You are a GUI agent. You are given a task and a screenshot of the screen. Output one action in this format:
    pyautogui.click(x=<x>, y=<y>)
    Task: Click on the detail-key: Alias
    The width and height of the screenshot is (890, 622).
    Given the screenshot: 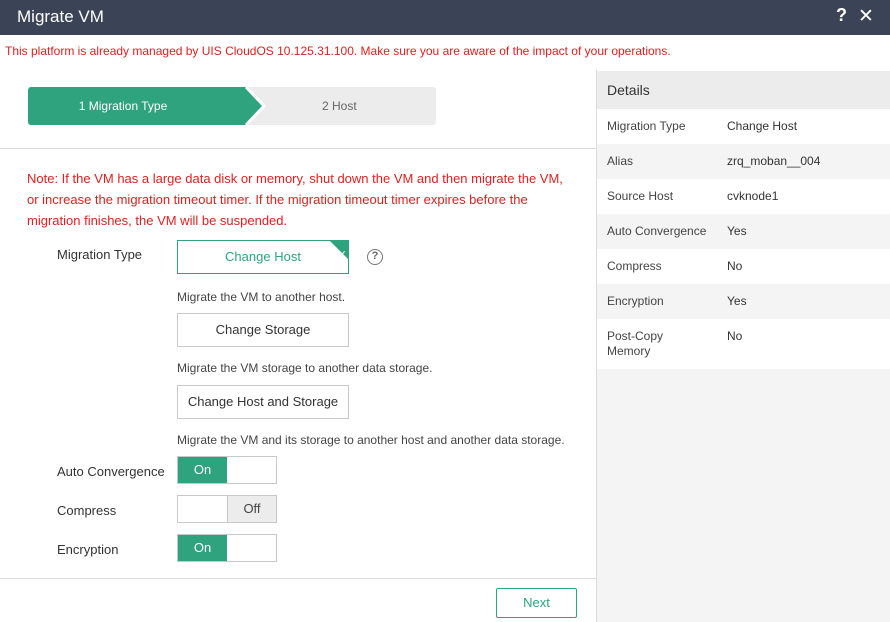 What is the action you would take?
    pyautogui.click(x=620, y=161)
    